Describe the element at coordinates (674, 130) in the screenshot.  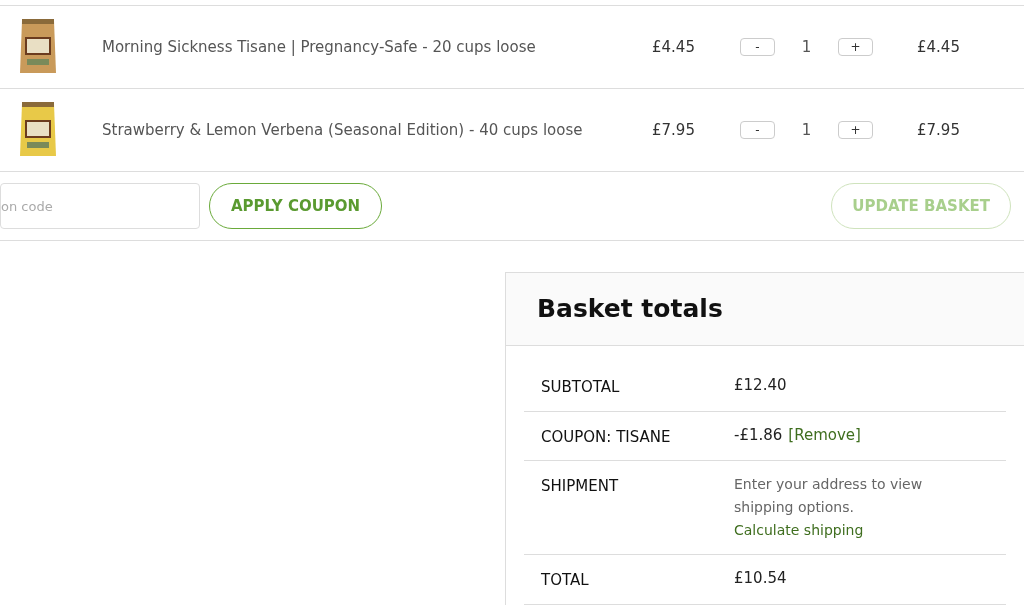
I see `unit-price: £7.95` at that location.